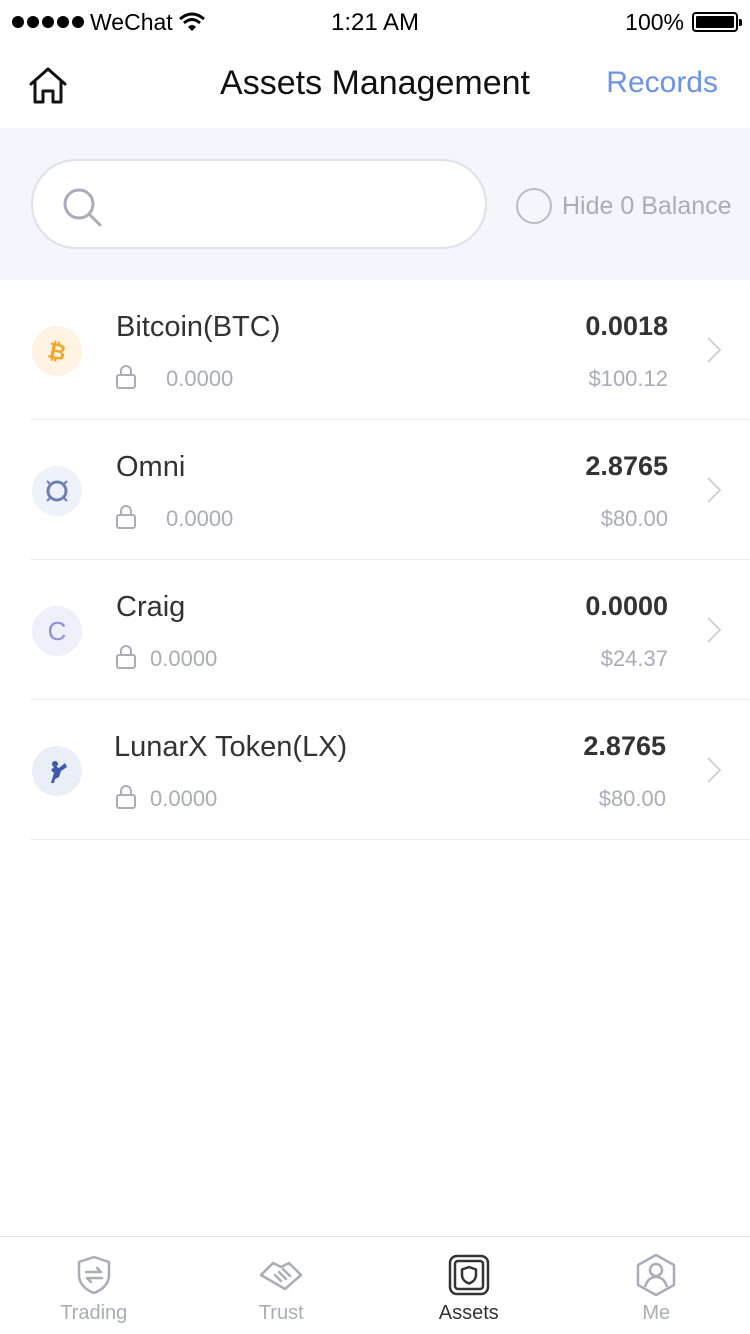  Describe the element at coordinates (468, 1275) in the screenshot. I see `assets-safe-icon` at that location.